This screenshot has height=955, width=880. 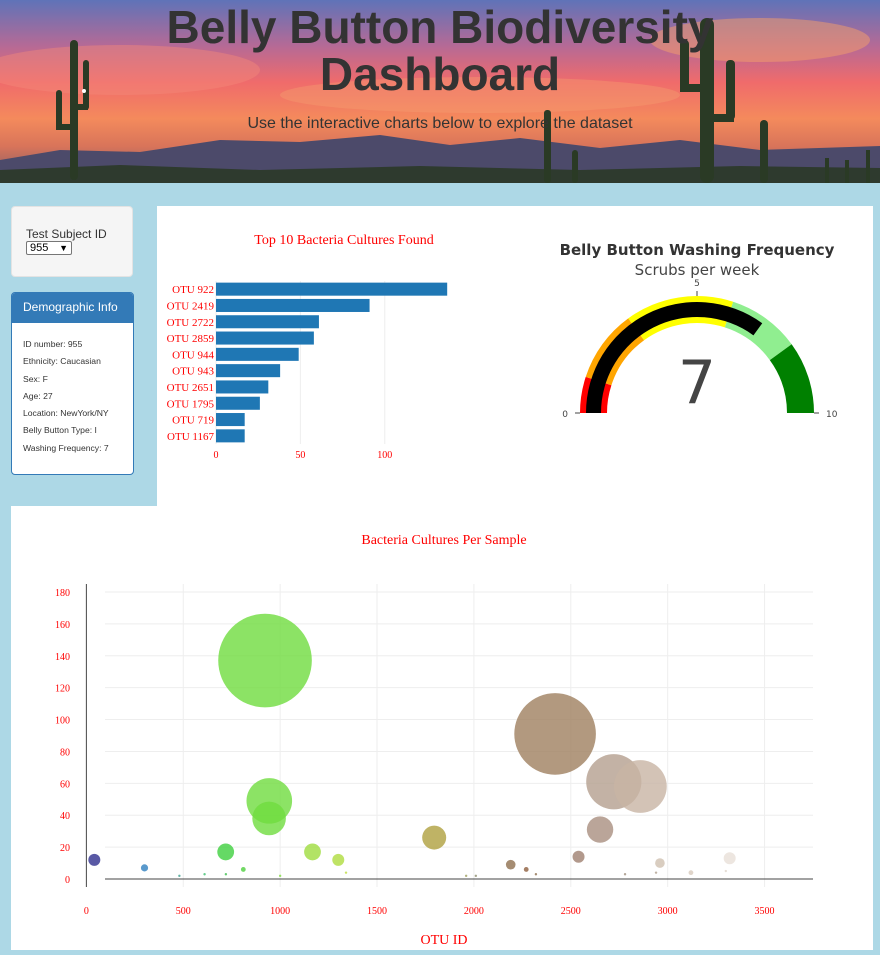 What do you see at coordinates (65, 752) in the screenshot?
I see `bubble-y-tick-label: 80` at bounding box center [65, 752].